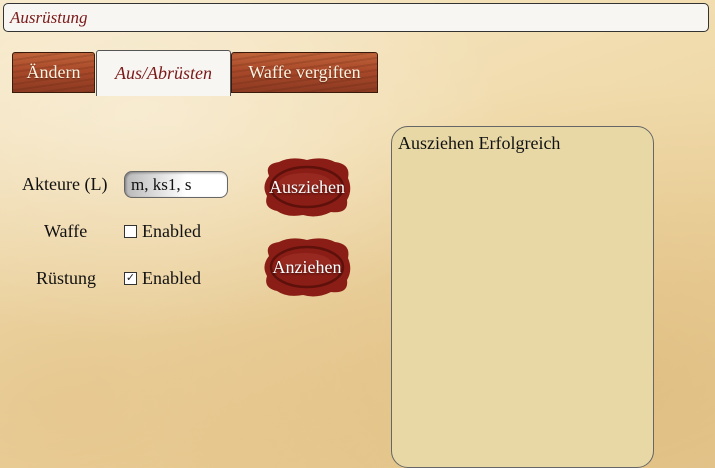 This screenshot has height=468, width=715. I want to click on tab-waffe-vergiften-label: Waffe vergiften, so click(304, 72).